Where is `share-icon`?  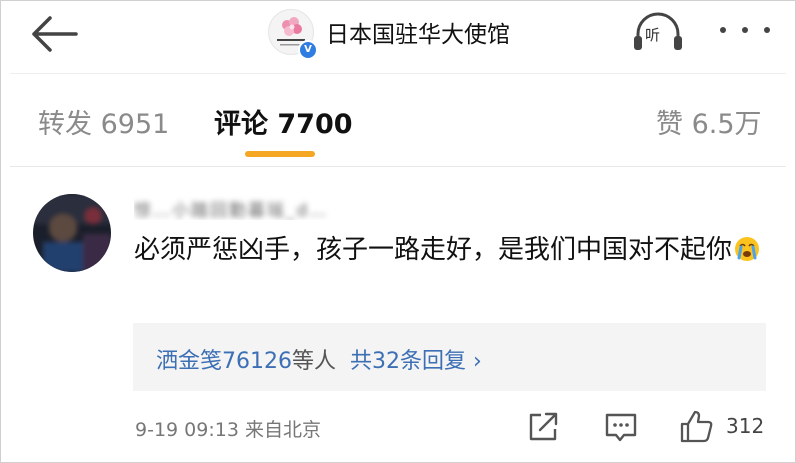
share-icon is located at coordinates (544, 426).